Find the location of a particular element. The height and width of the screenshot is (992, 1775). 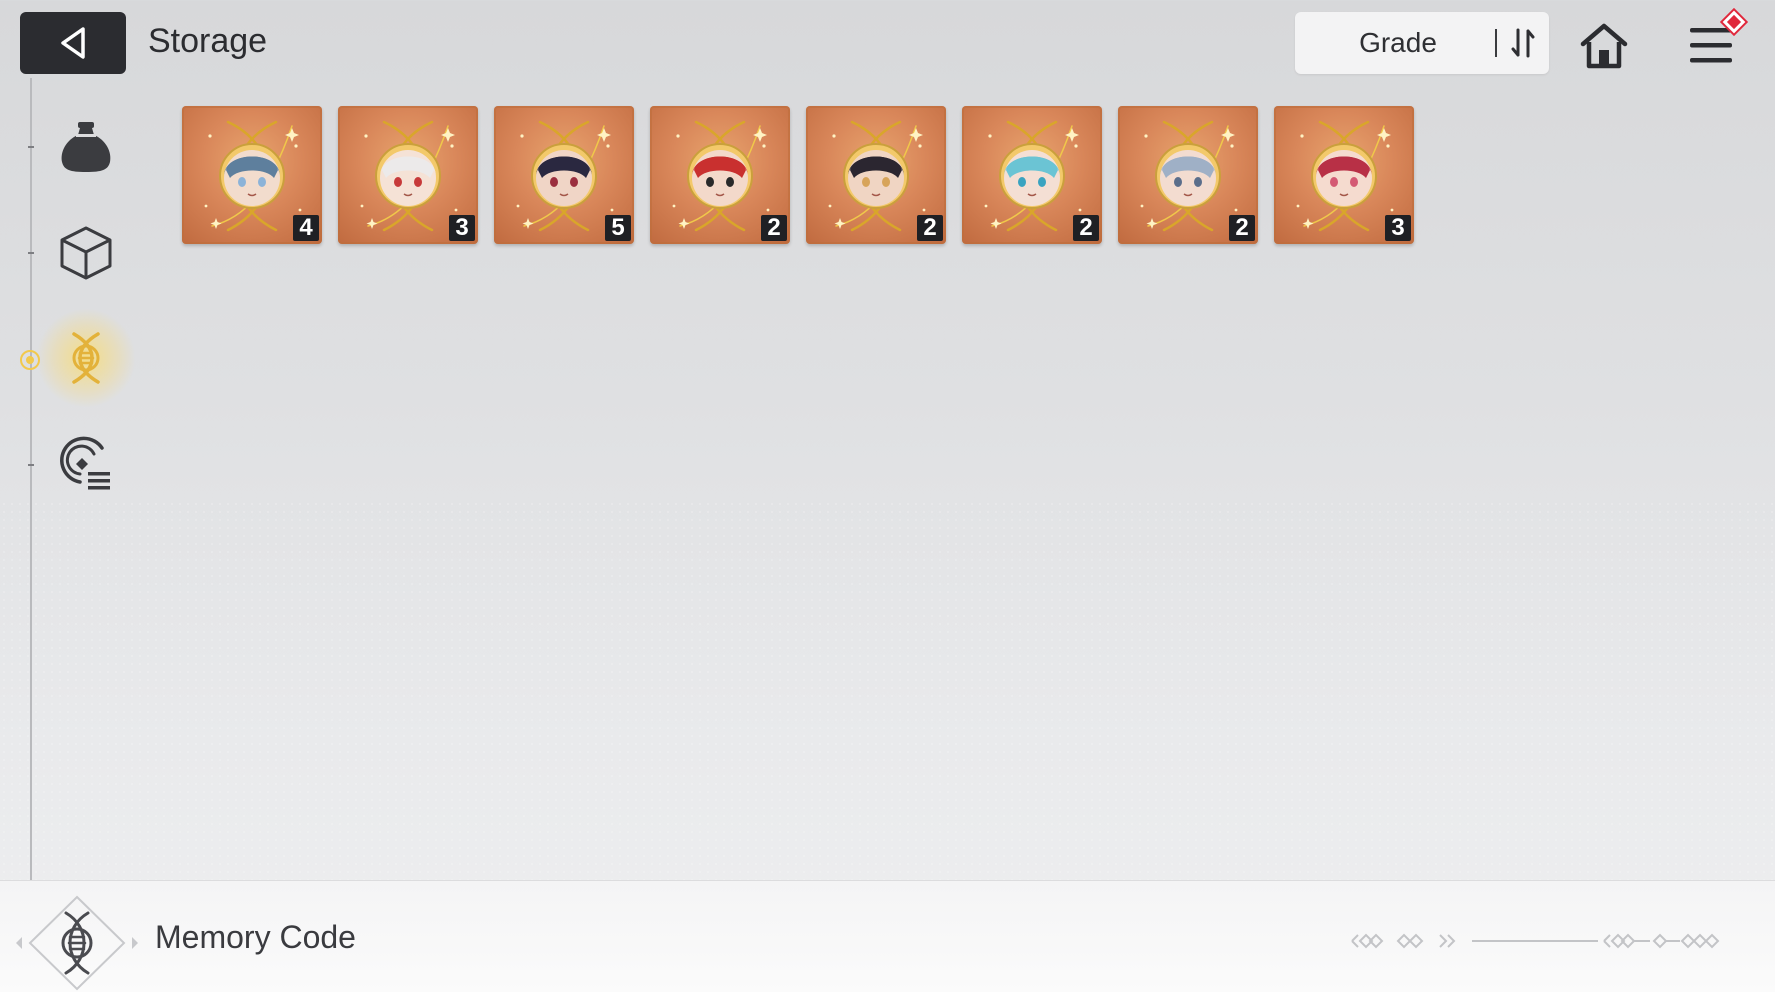

decorative-pattern-icon is located at coordinates (1535, 941).